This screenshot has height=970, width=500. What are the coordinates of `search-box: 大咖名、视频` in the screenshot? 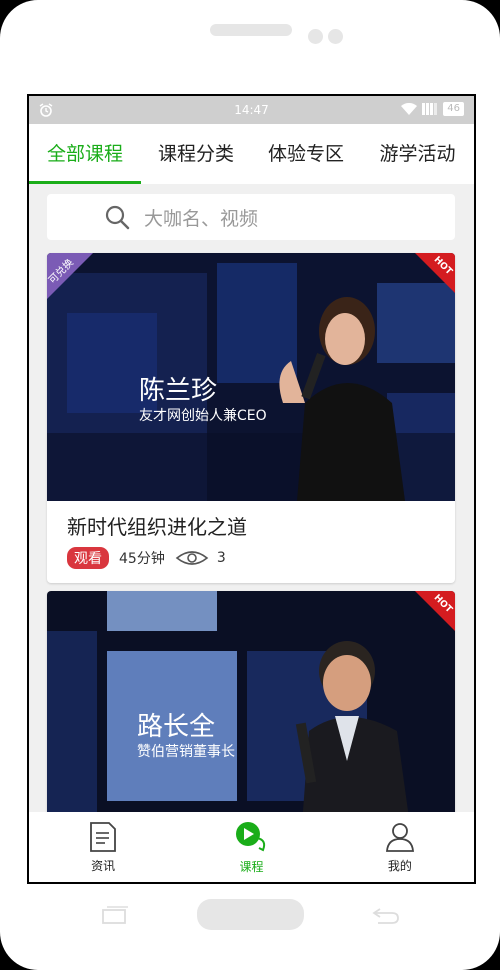 It's located at (251, 217).